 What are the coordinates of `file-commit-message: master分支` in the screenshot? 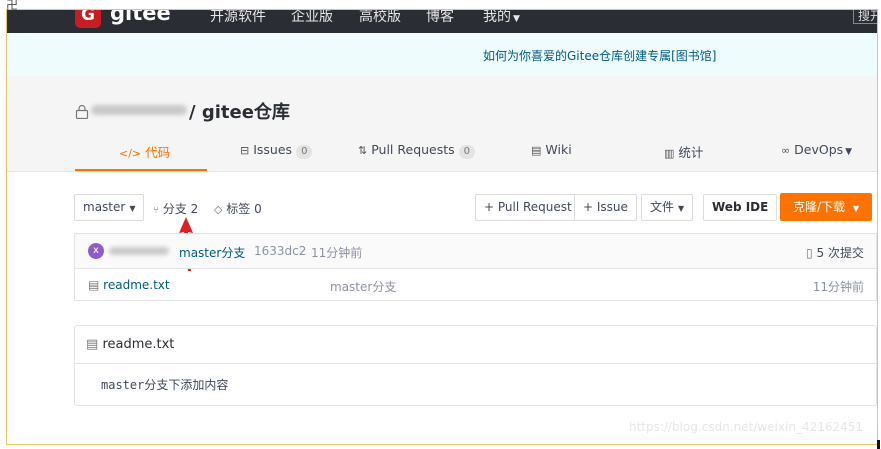 It's located at (363, 286).